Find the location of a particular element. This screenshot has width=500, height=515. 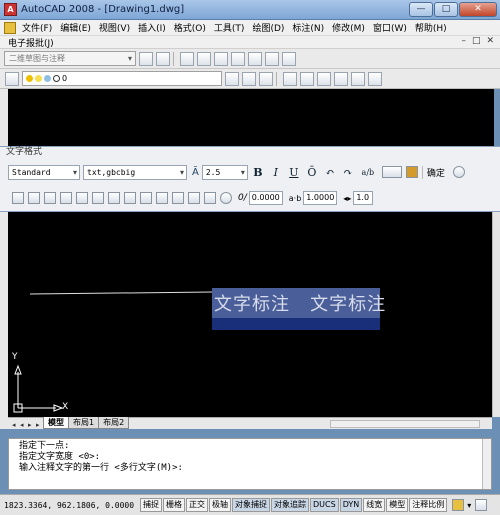

menu-format: 格式(O) is located at coordinates (190, 27).